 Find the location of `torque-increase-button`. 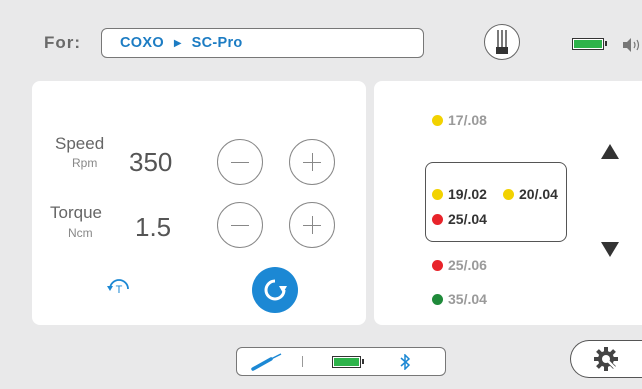

torque-increase-button is located at coordinates (312, 225).